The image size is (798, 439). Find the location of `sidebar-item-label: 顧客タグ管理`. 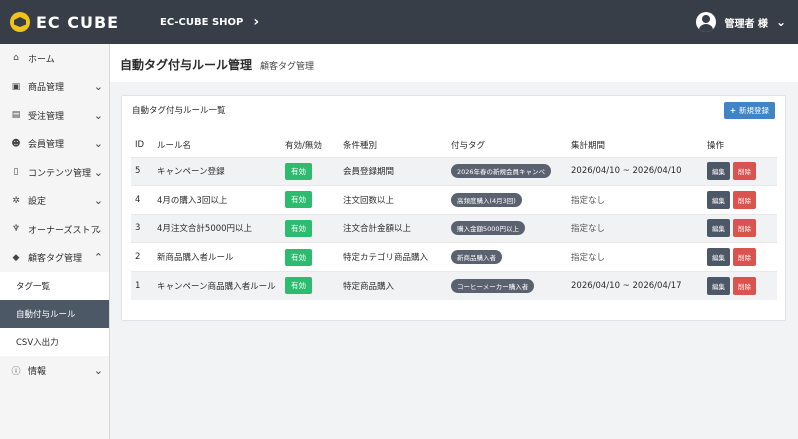

sidebar-item-label: 顧客タグ管理 is located at coordinates (55, 259).